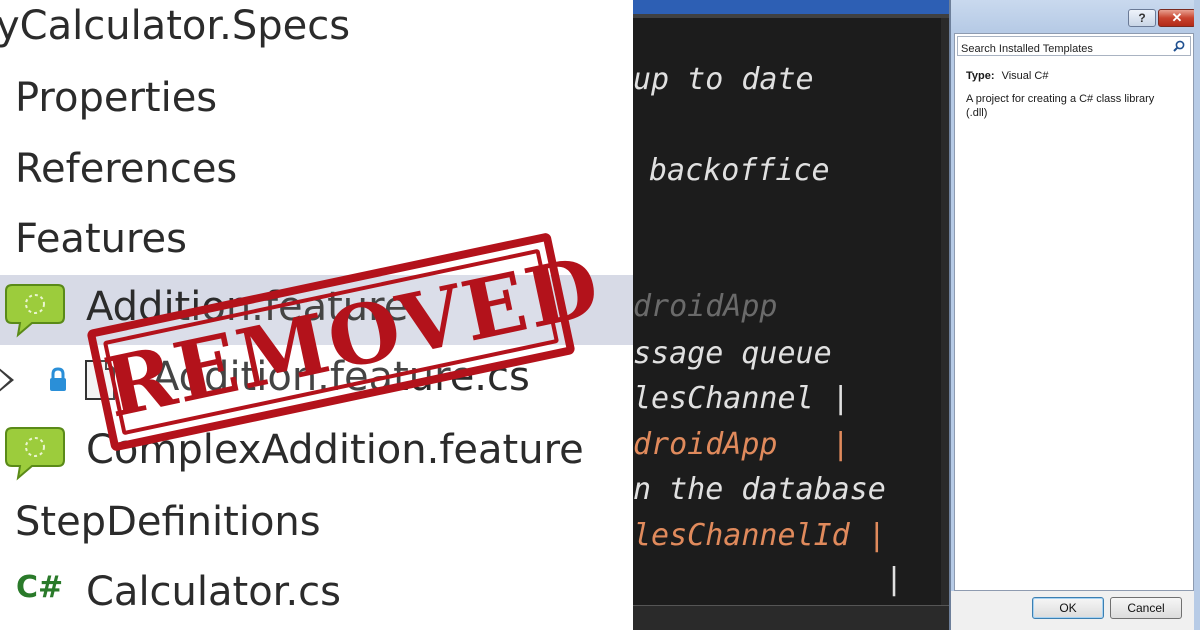 This screenshot has height=630, width=1200. Describe the element at coordinates (101, 239) in the screenshot. I see `tree-item-label: Features` at that location.